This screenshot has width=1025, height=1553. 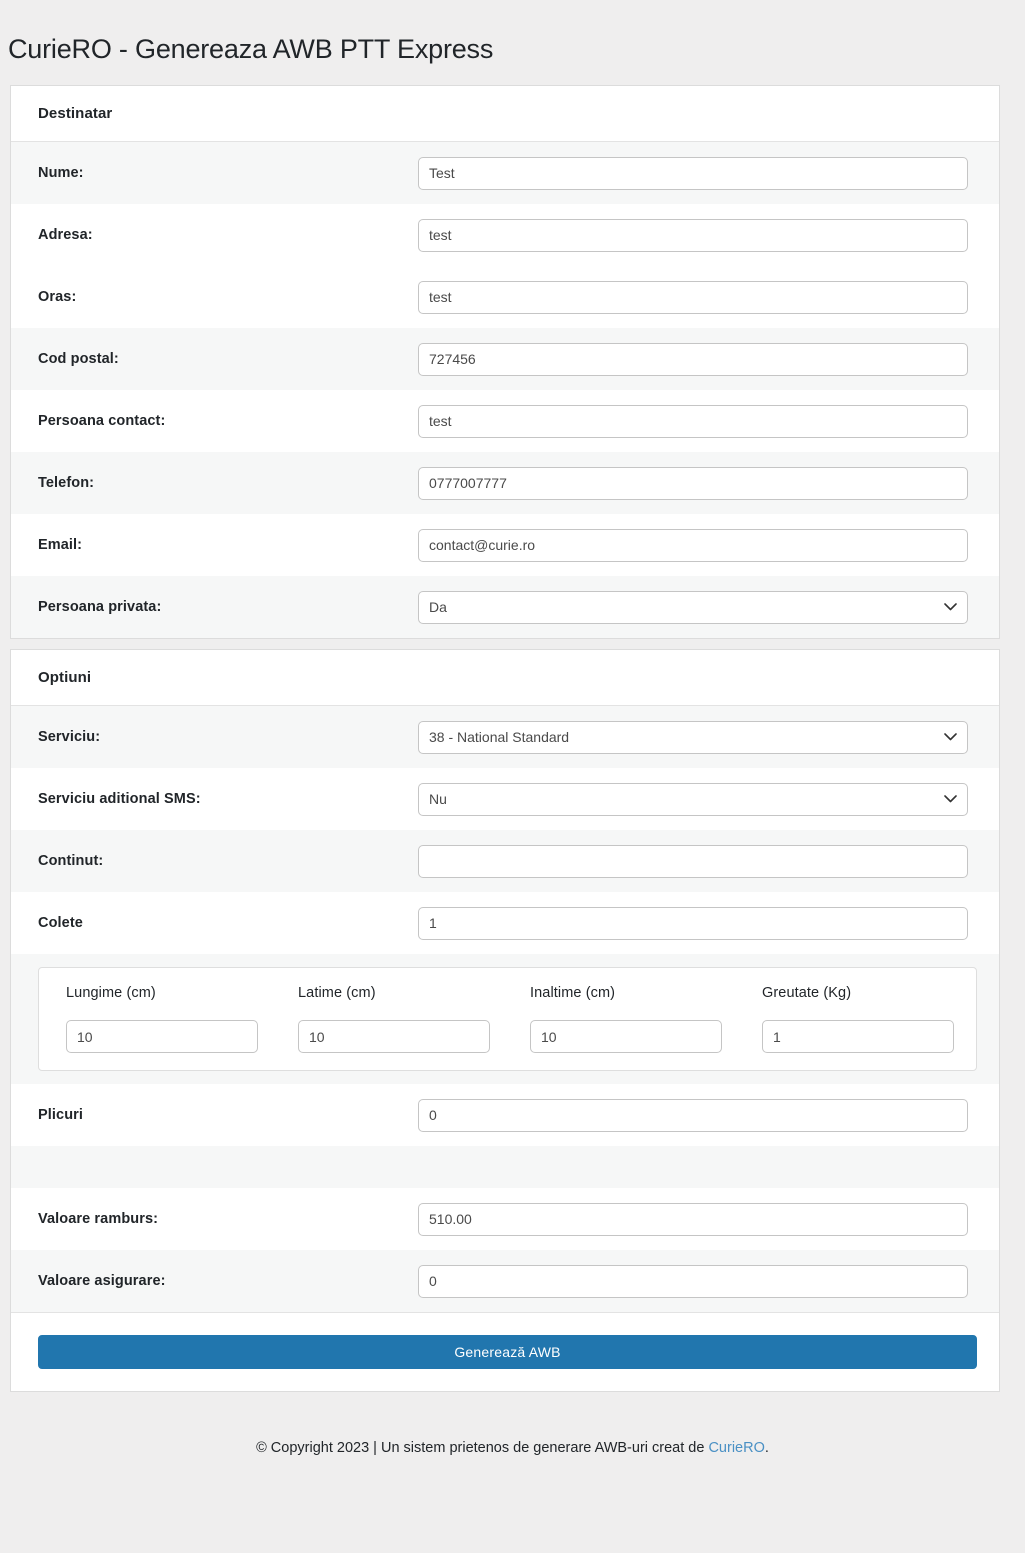 I want to click on dimensiuni-col-inaltime: Inaltime (cm), so click(x=619, y=1019).